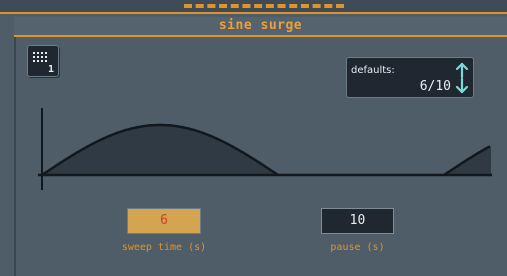 This screenshot has height=276, width=507. Describe the element at coordinates (357, 247) in the screenshot. I see `pause-label: pause (s)` at that location.